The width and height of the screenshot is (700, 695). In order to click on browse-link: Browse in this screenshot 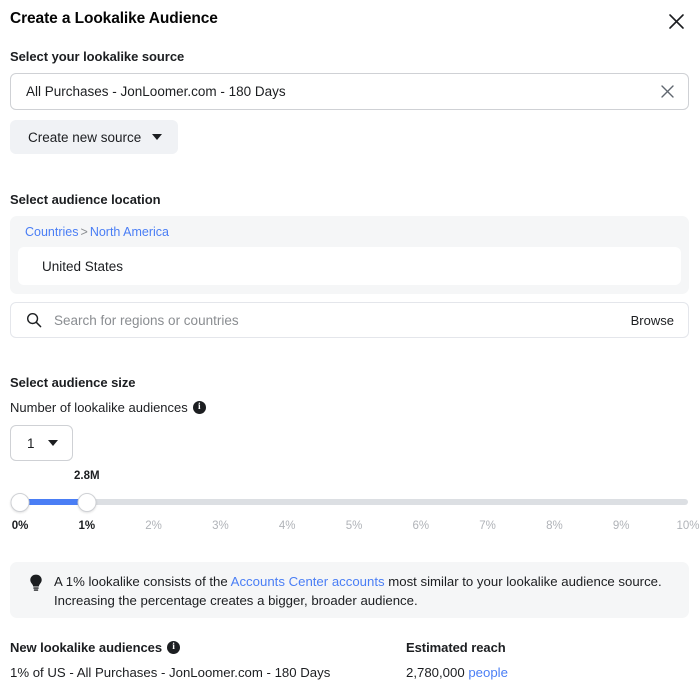, I will do `click(652, 320)`.